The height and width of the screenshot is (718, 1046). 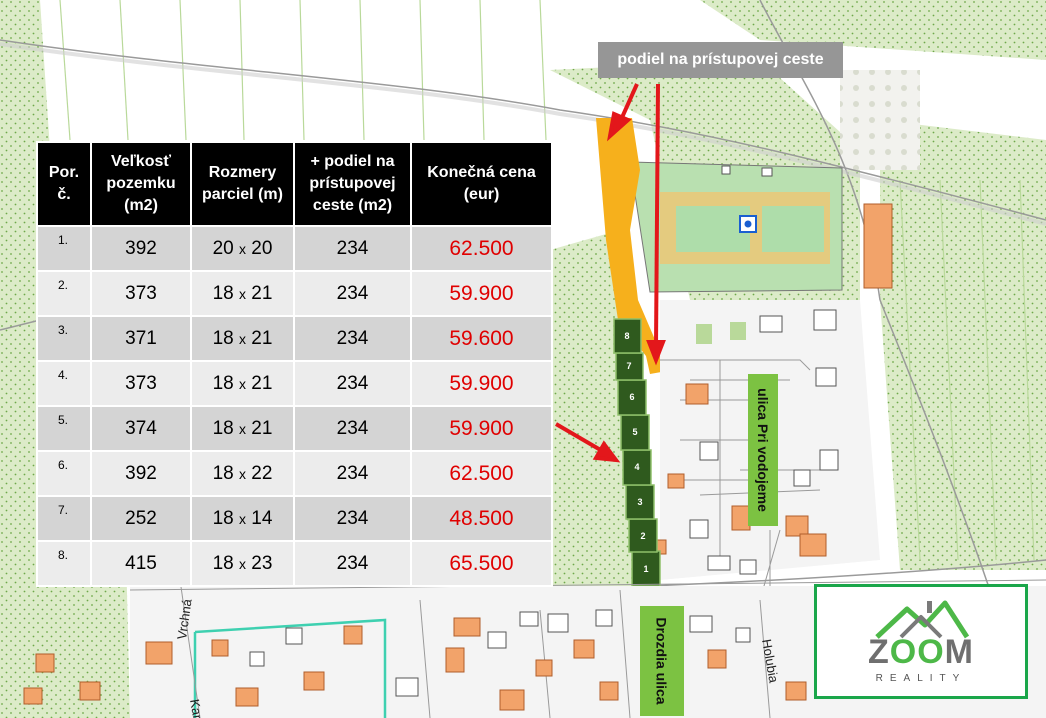 I want to click on table-row: 7. 252 18 x 14 234 48.500, so click(x=294, y=518).